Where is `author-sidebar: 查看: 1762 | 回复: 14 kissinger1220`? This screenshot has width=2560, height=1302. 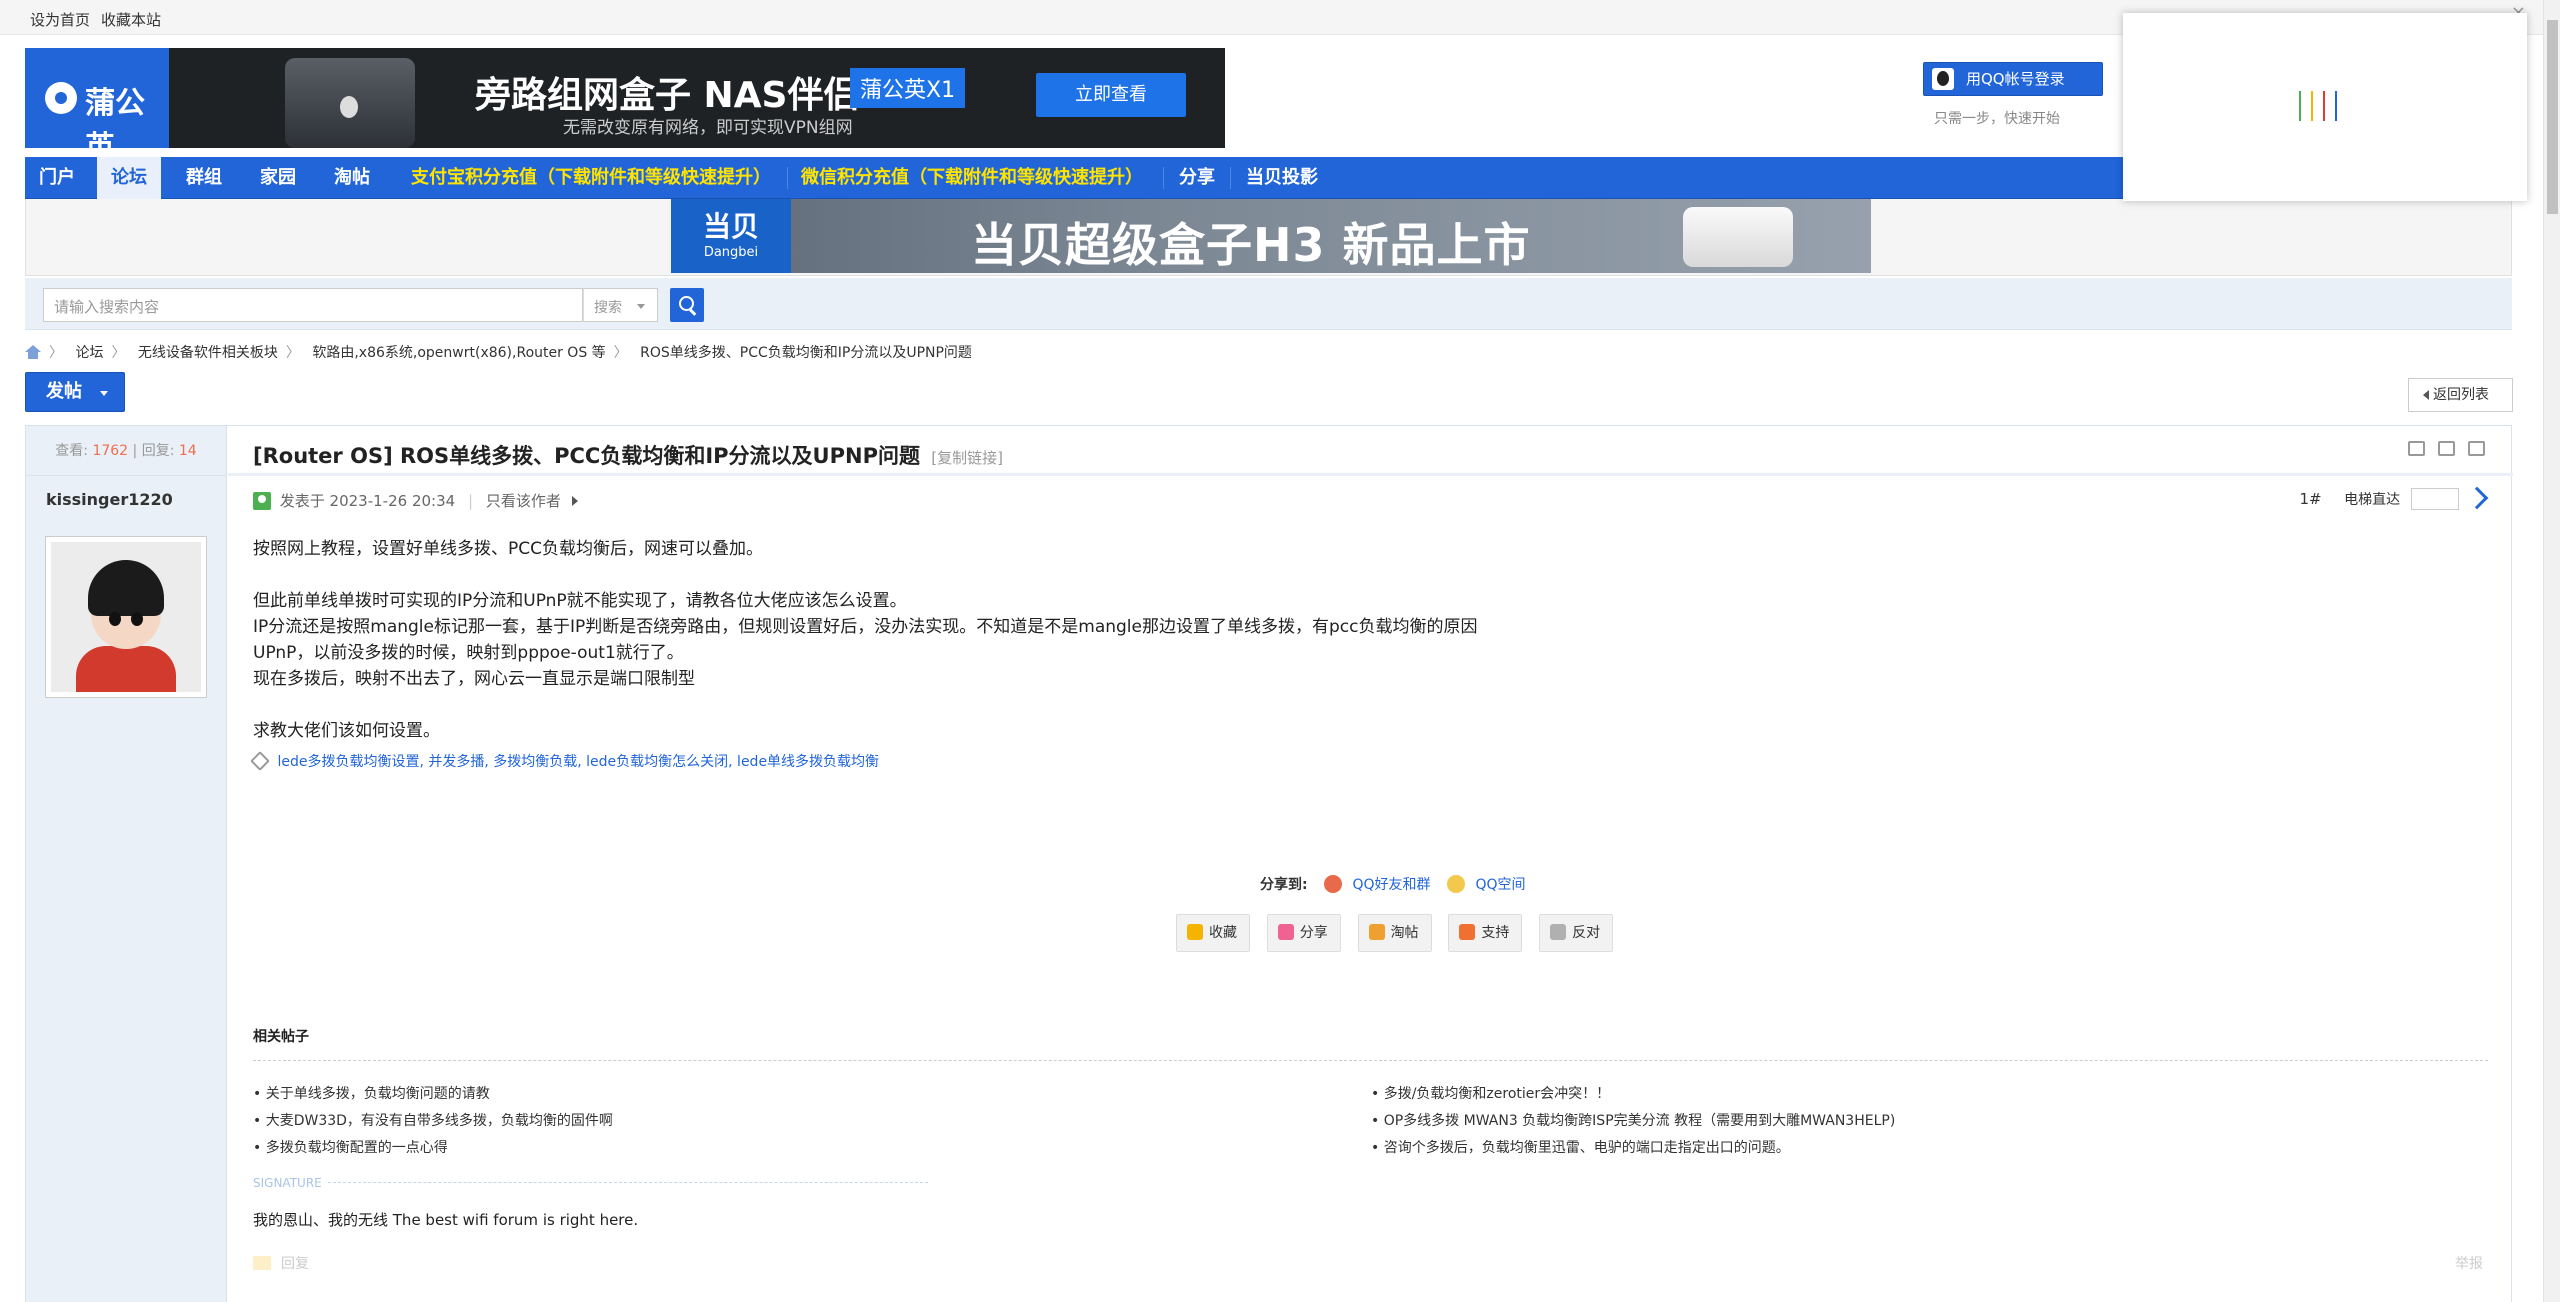
author-sidebar: 查看: 1762 | 回复: 14 kissinger1220 is located at coordinates (126, 864).